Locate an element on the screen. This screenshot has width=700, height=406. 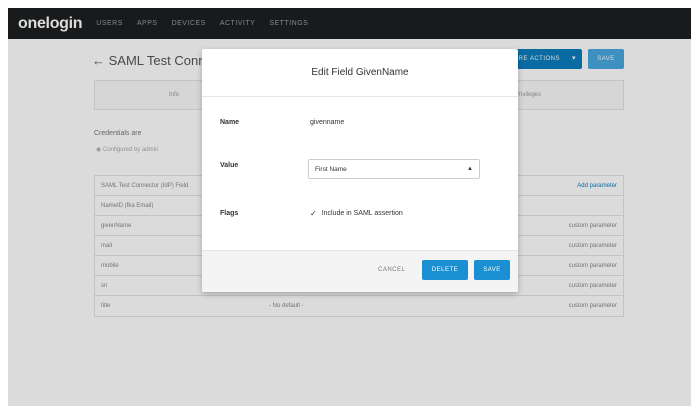
value-select: First Name ▲ is located at coordinates (394, 169).